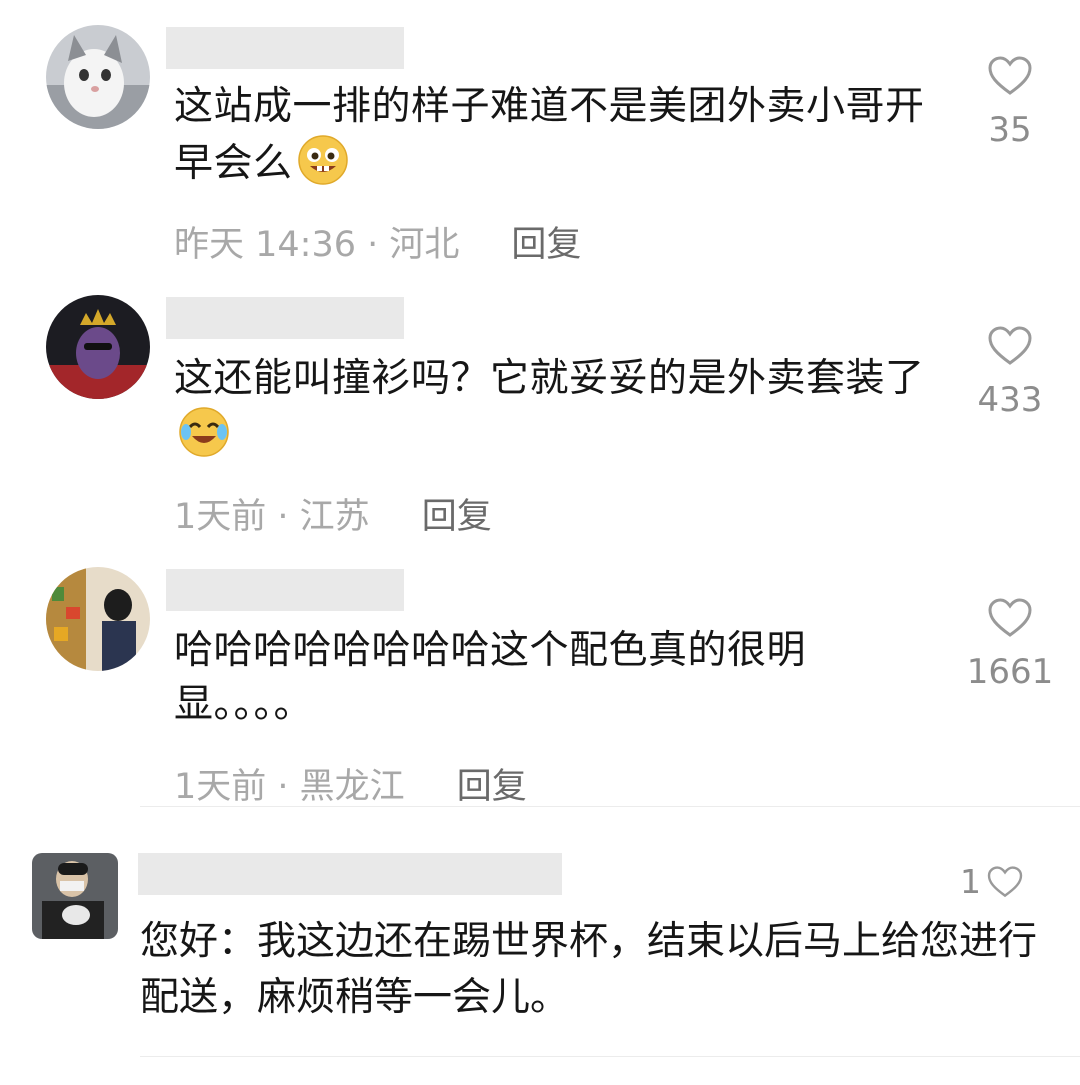 This screenshot has height=1085, width=1080. What do you see at coordinates (1010, 103) in the screenshot?
I see `like-button: 35` at bounding box center [1010, 103].